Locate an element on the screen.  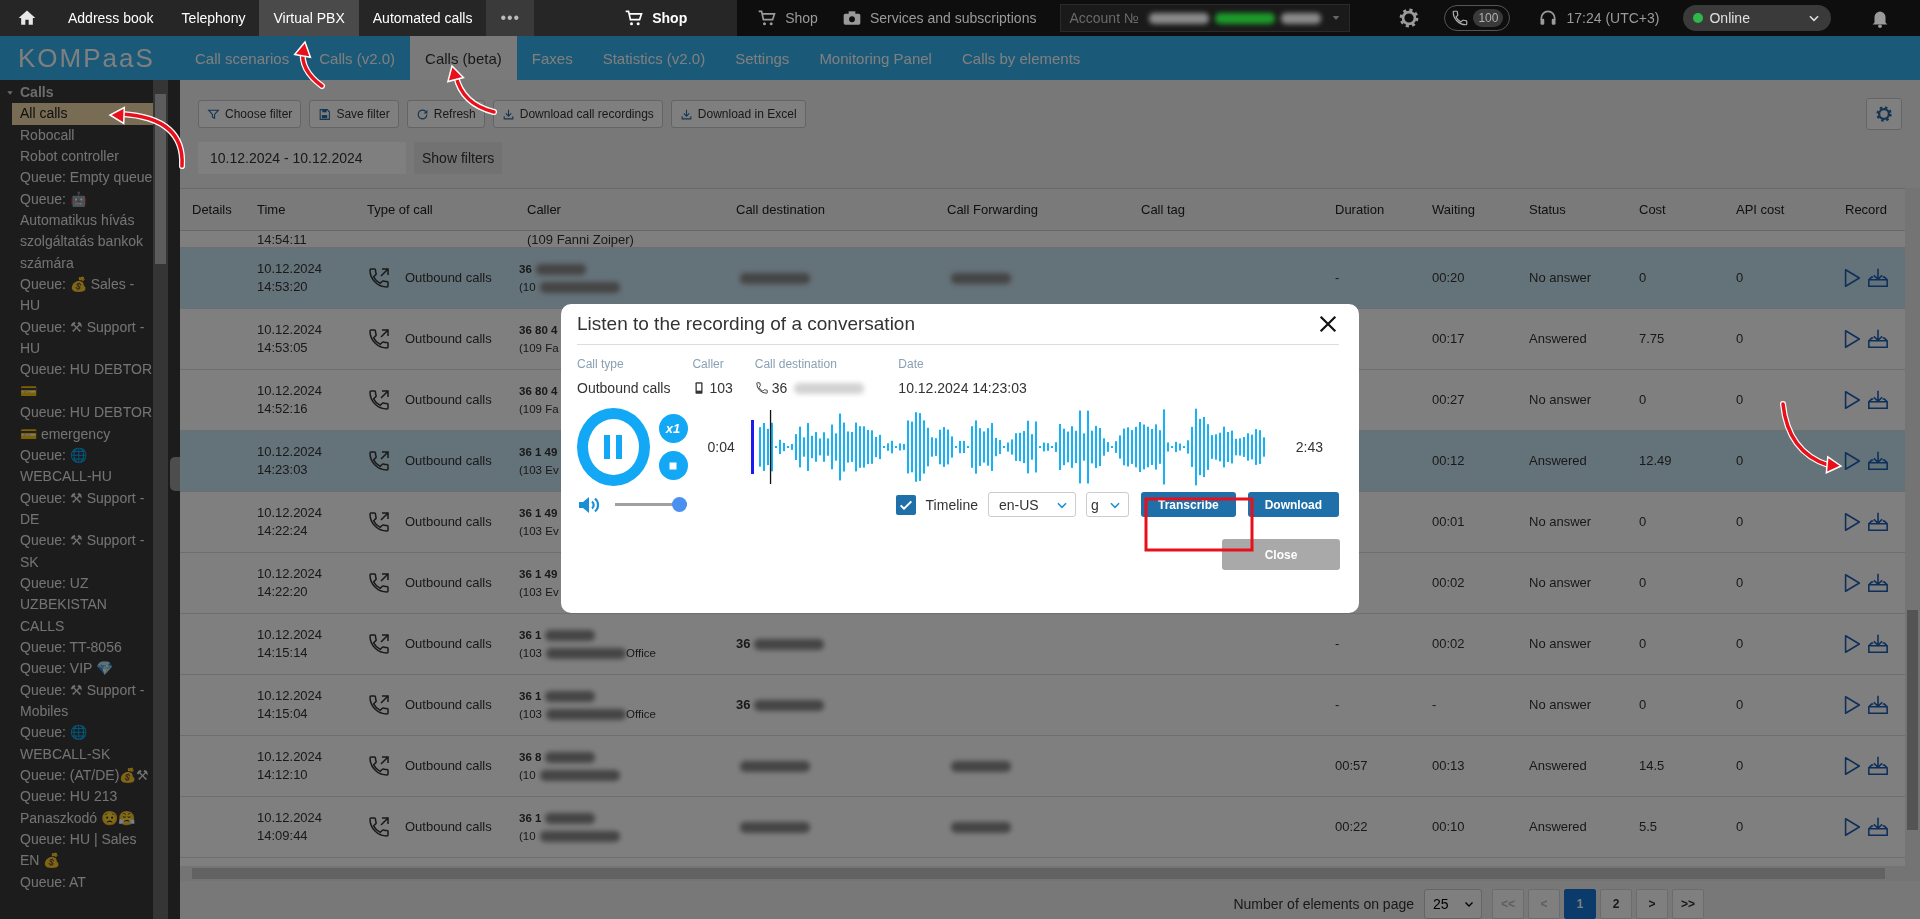
column-header: Time is located at coordinates (271, 210).